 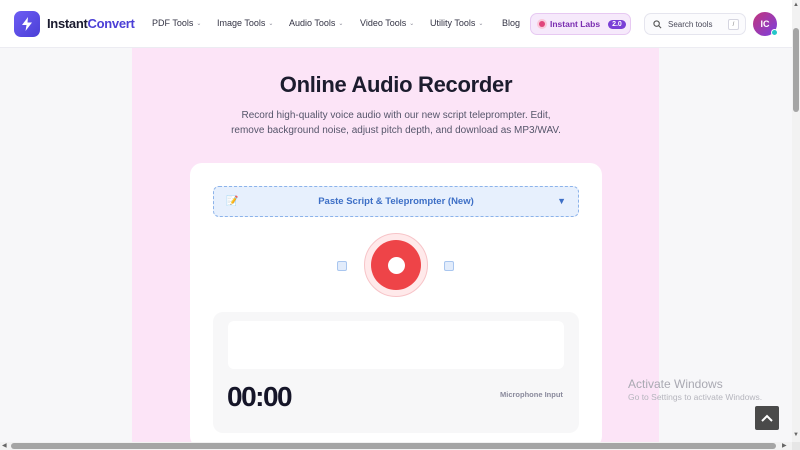 I want to click on nav-pdf-tools: PDF Tools ⌄, so click(x=176, y=23).